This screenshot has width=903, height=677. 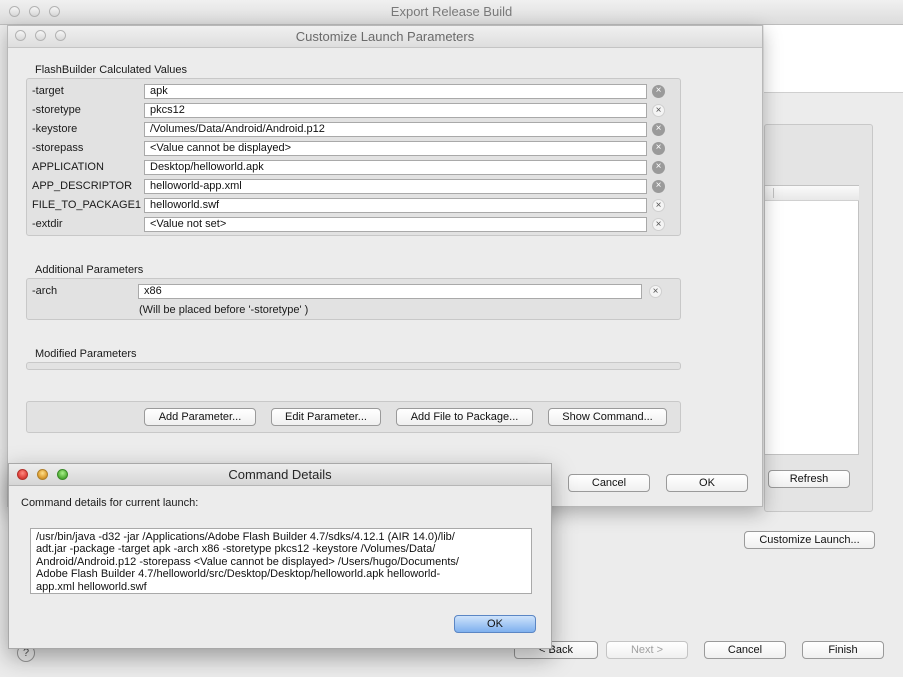 I want to click on additional-section-title: Additional Parameters, so click(x=89, y=270).